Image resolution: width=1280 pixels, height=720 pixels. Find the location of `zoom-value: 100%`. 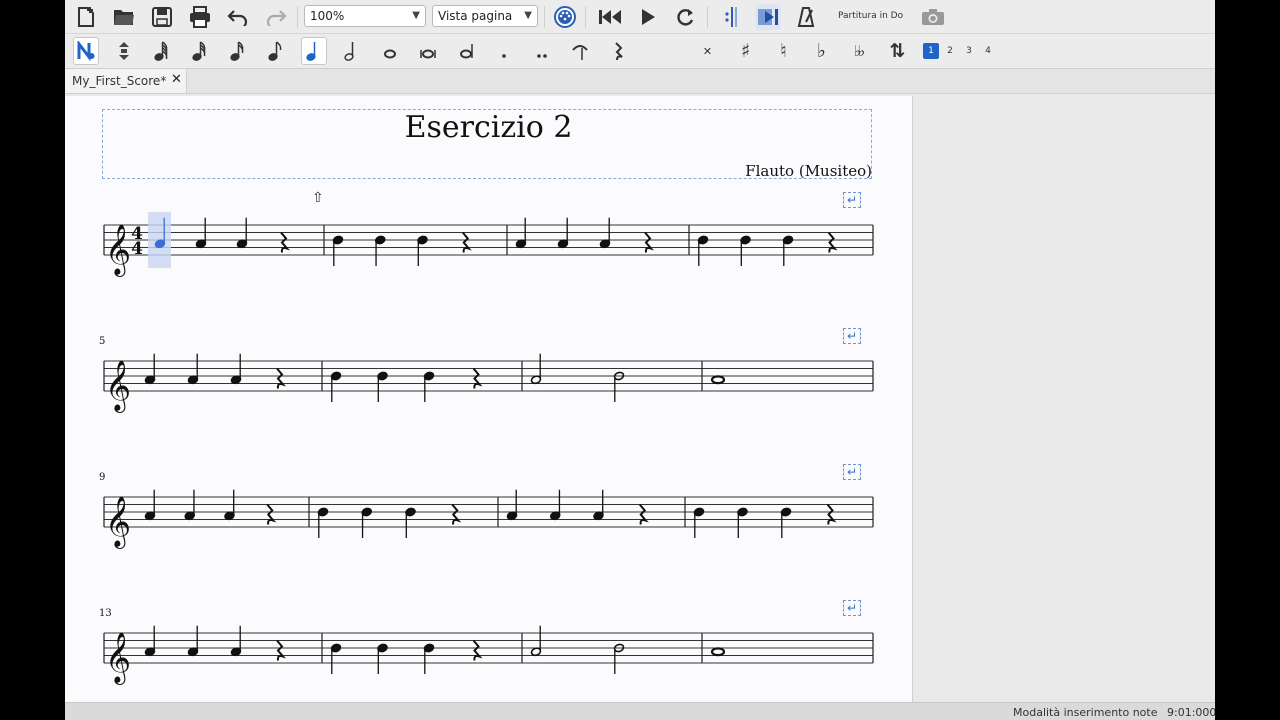

zoom-value: 100% is located at coordinates (327, 16).